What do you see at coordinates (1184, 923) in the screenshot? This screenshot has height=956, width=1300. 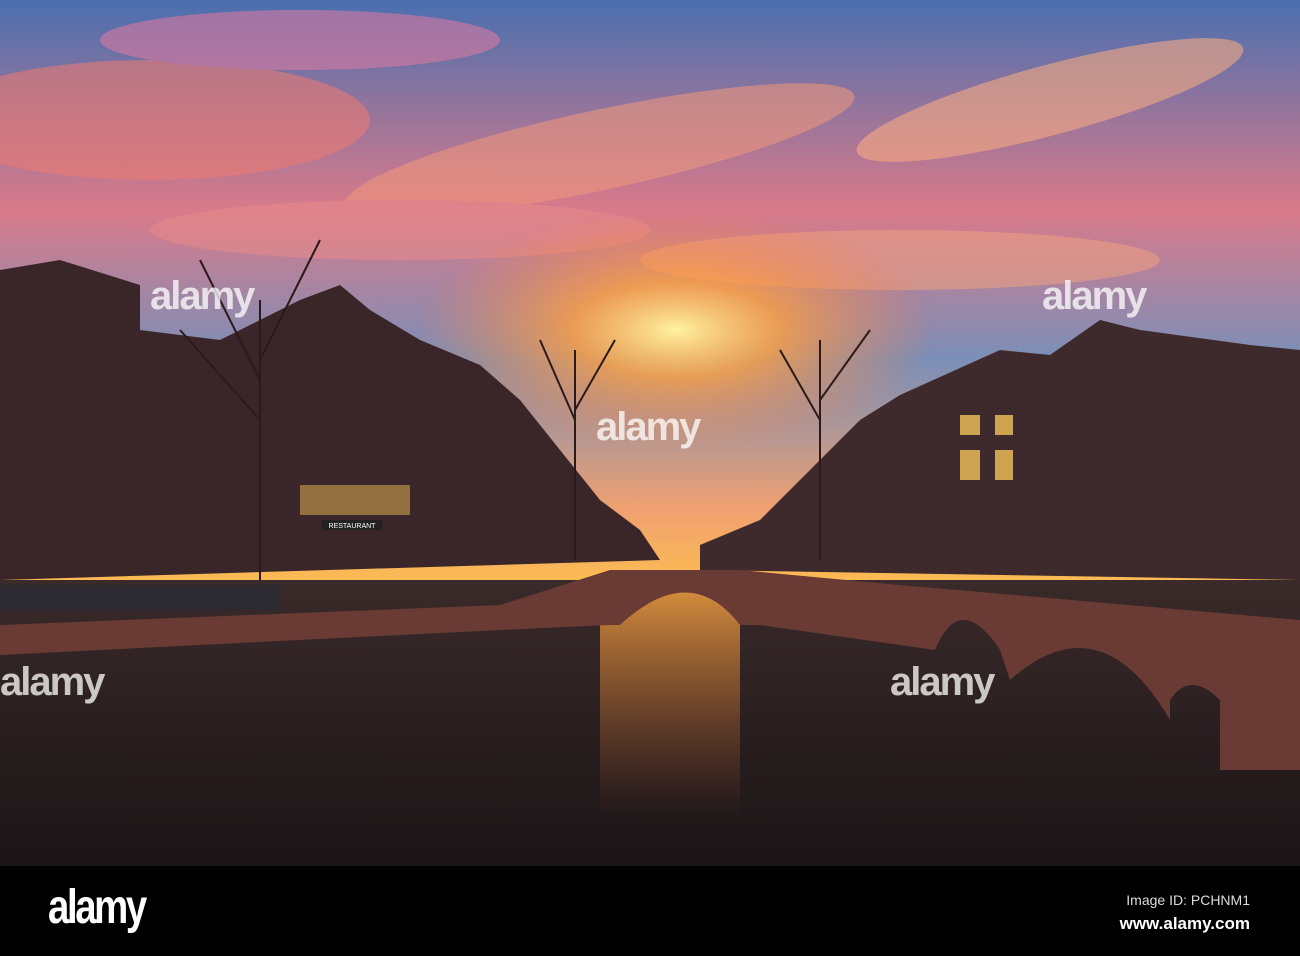 I see `site-url: www.alamy.com` at bounding box center [1184, 923].